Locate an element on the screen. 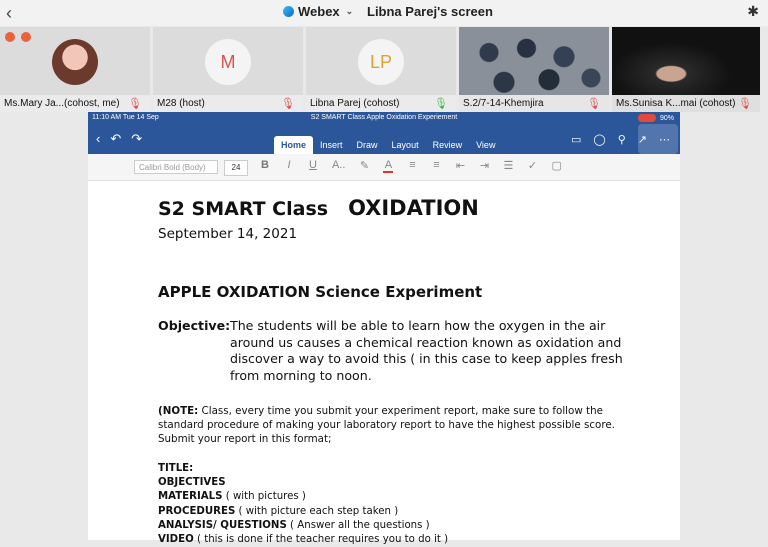 The width and height of the screenshot is (768, 547). avatar is located at coordinates (75, 62).